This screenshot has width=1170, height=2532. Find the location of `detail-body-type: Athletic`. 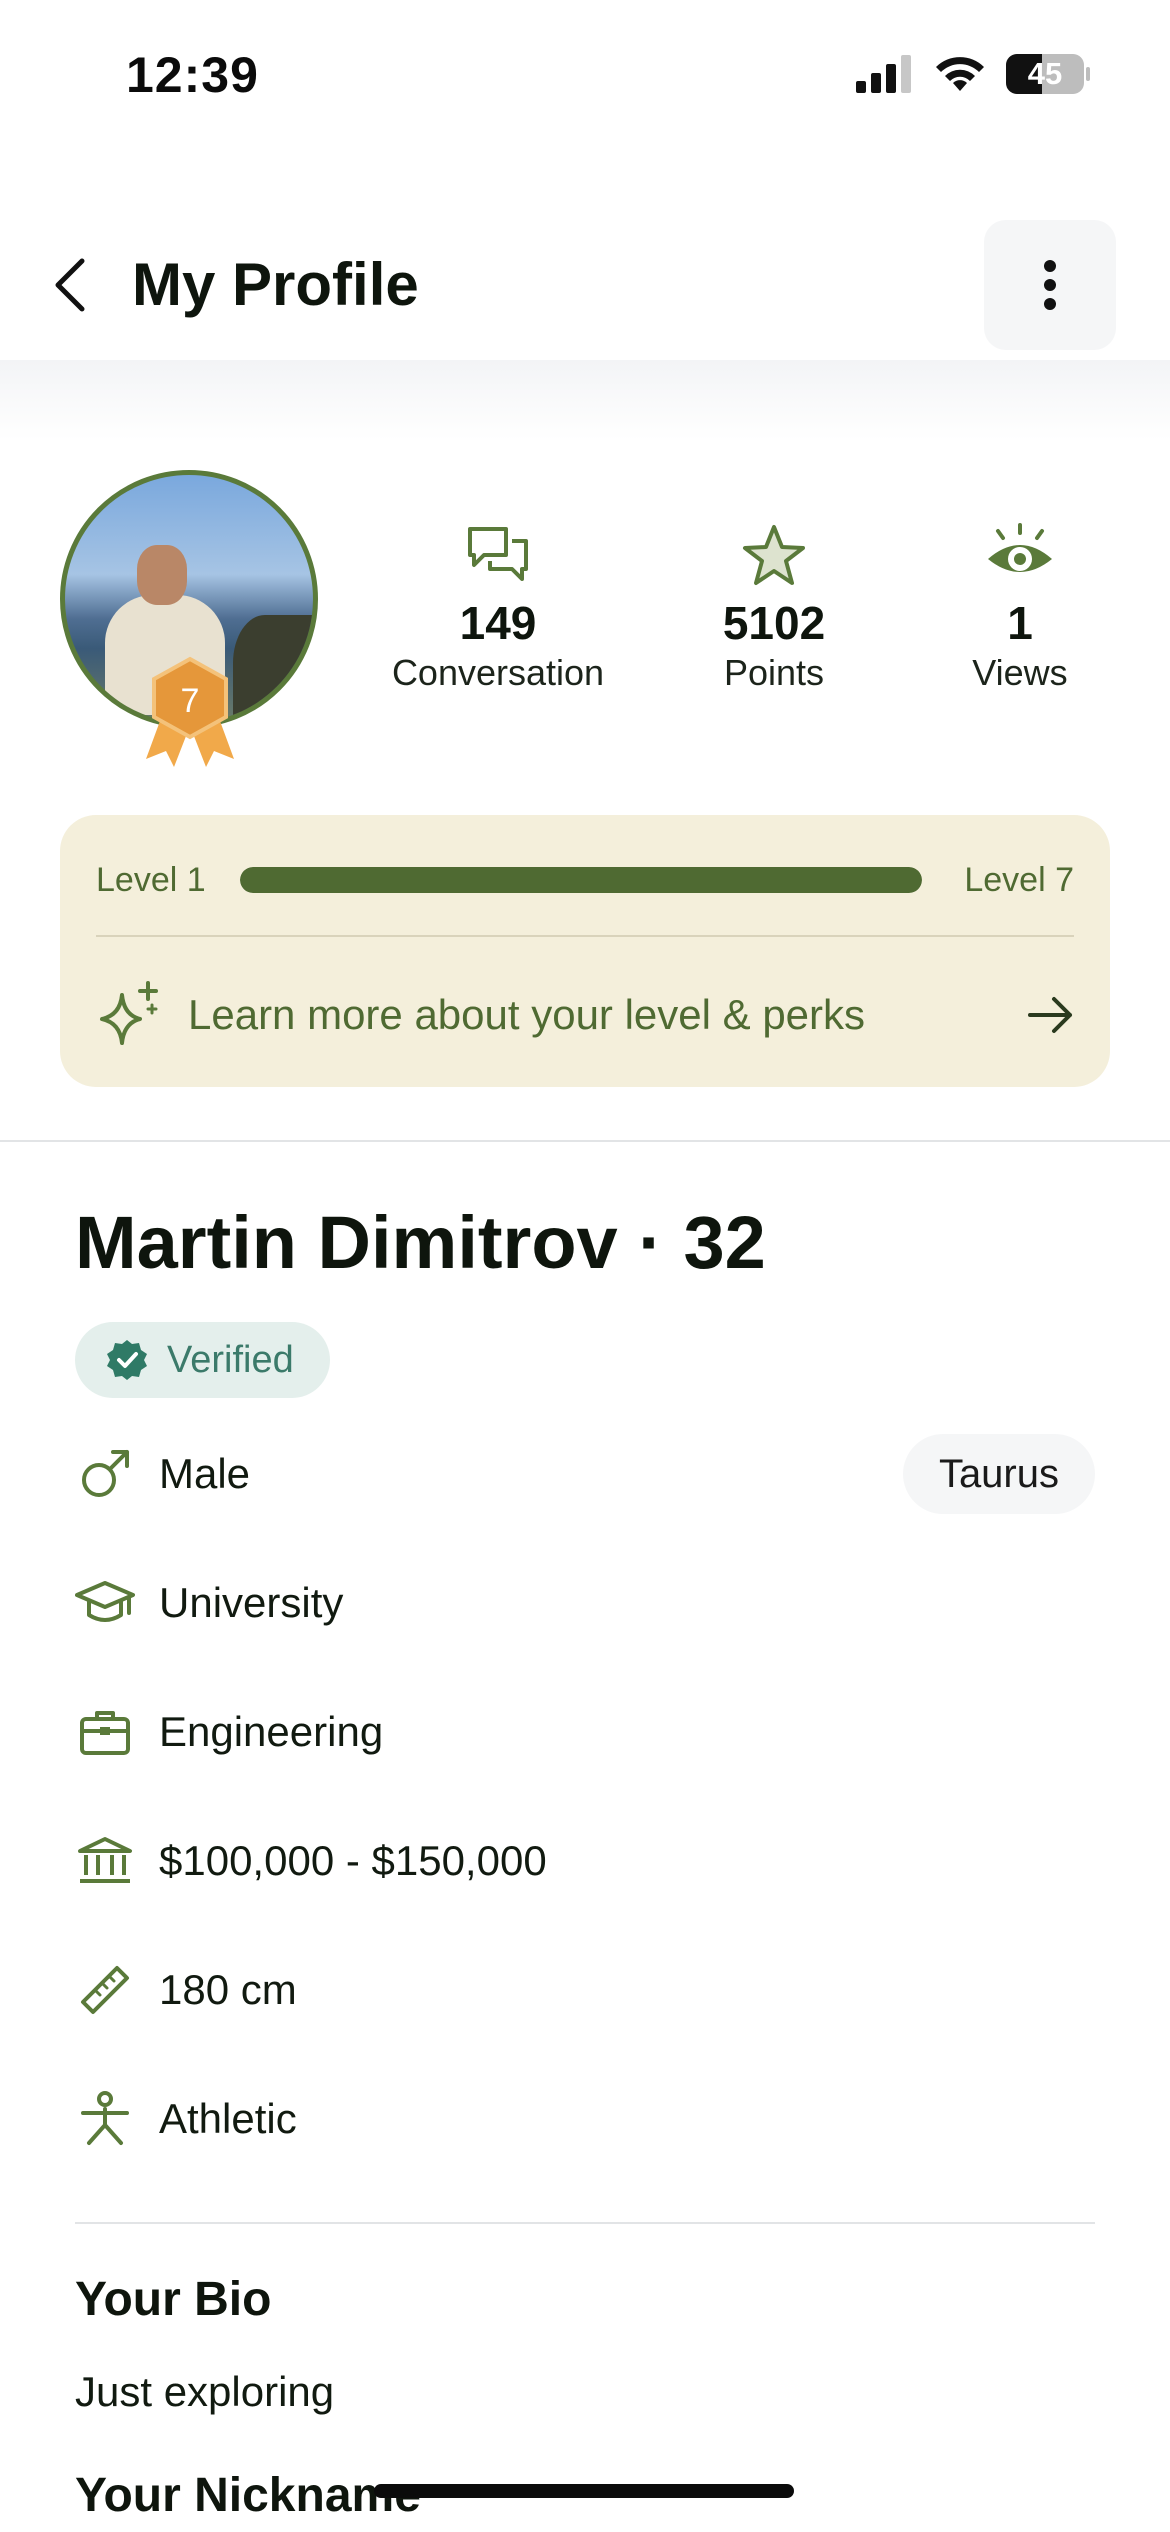

detail-body-type: Athletic is located at coordinates (585, 2119).